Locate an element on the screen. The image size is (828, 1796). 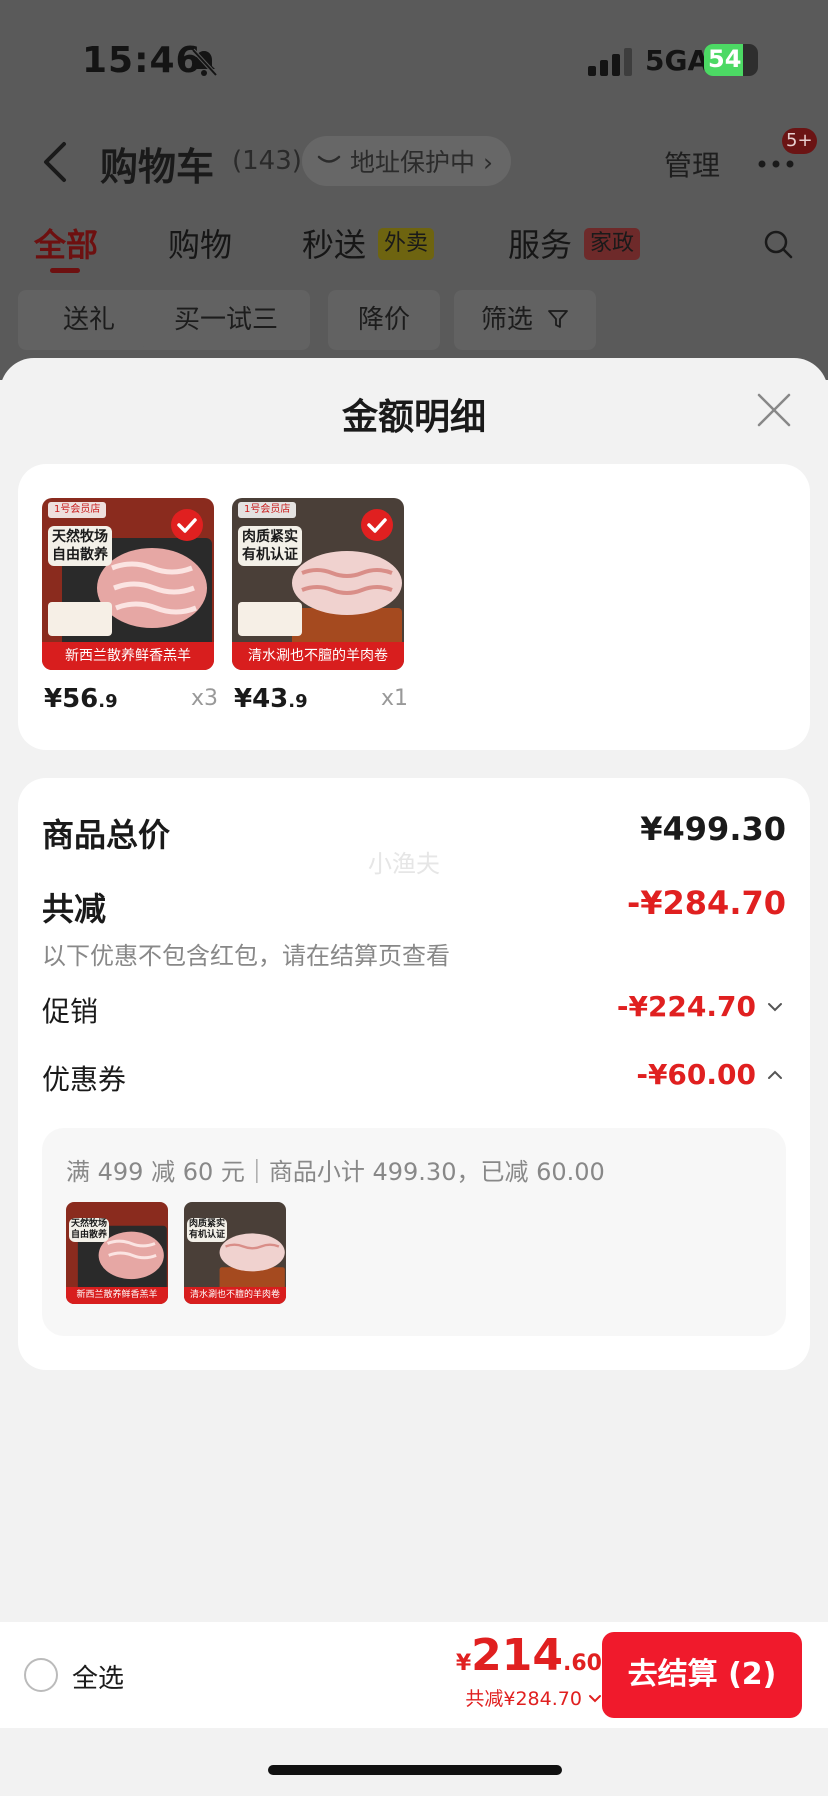
bell-muted-icon is located at coordinates (204, 62).